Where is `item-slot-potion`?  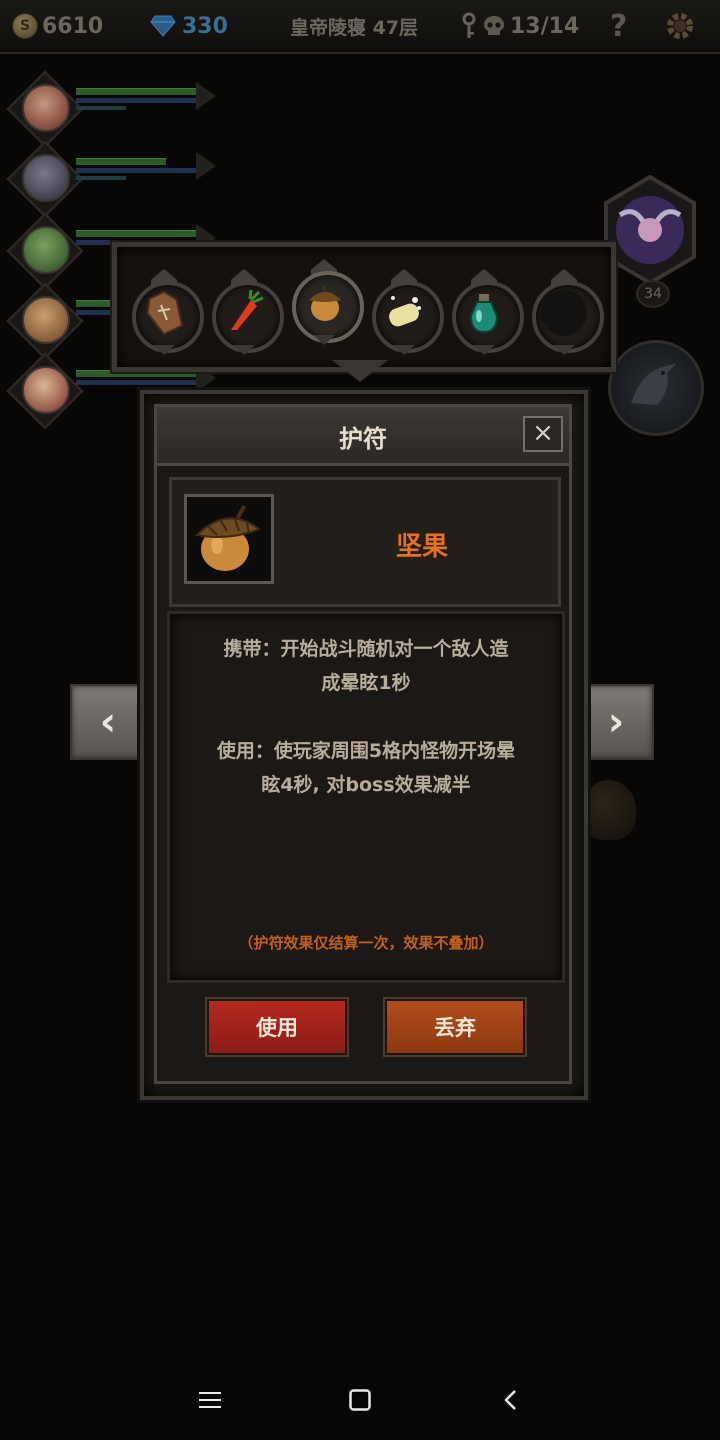 item-slot-potion is located at coordinates (486, 312).